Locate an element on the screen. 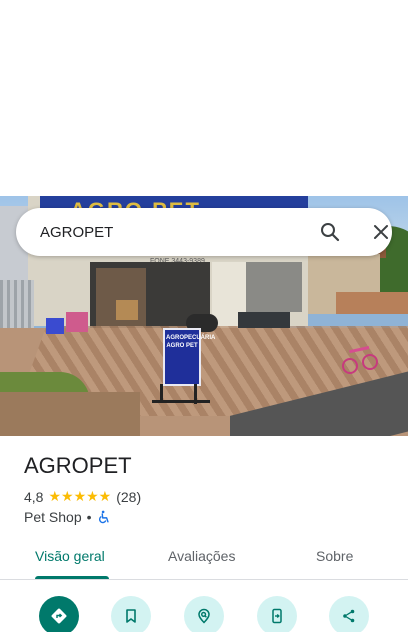  photo-sign-text: AGROPECUÁRIA AGRO PET is located at coordinates (191, 342).